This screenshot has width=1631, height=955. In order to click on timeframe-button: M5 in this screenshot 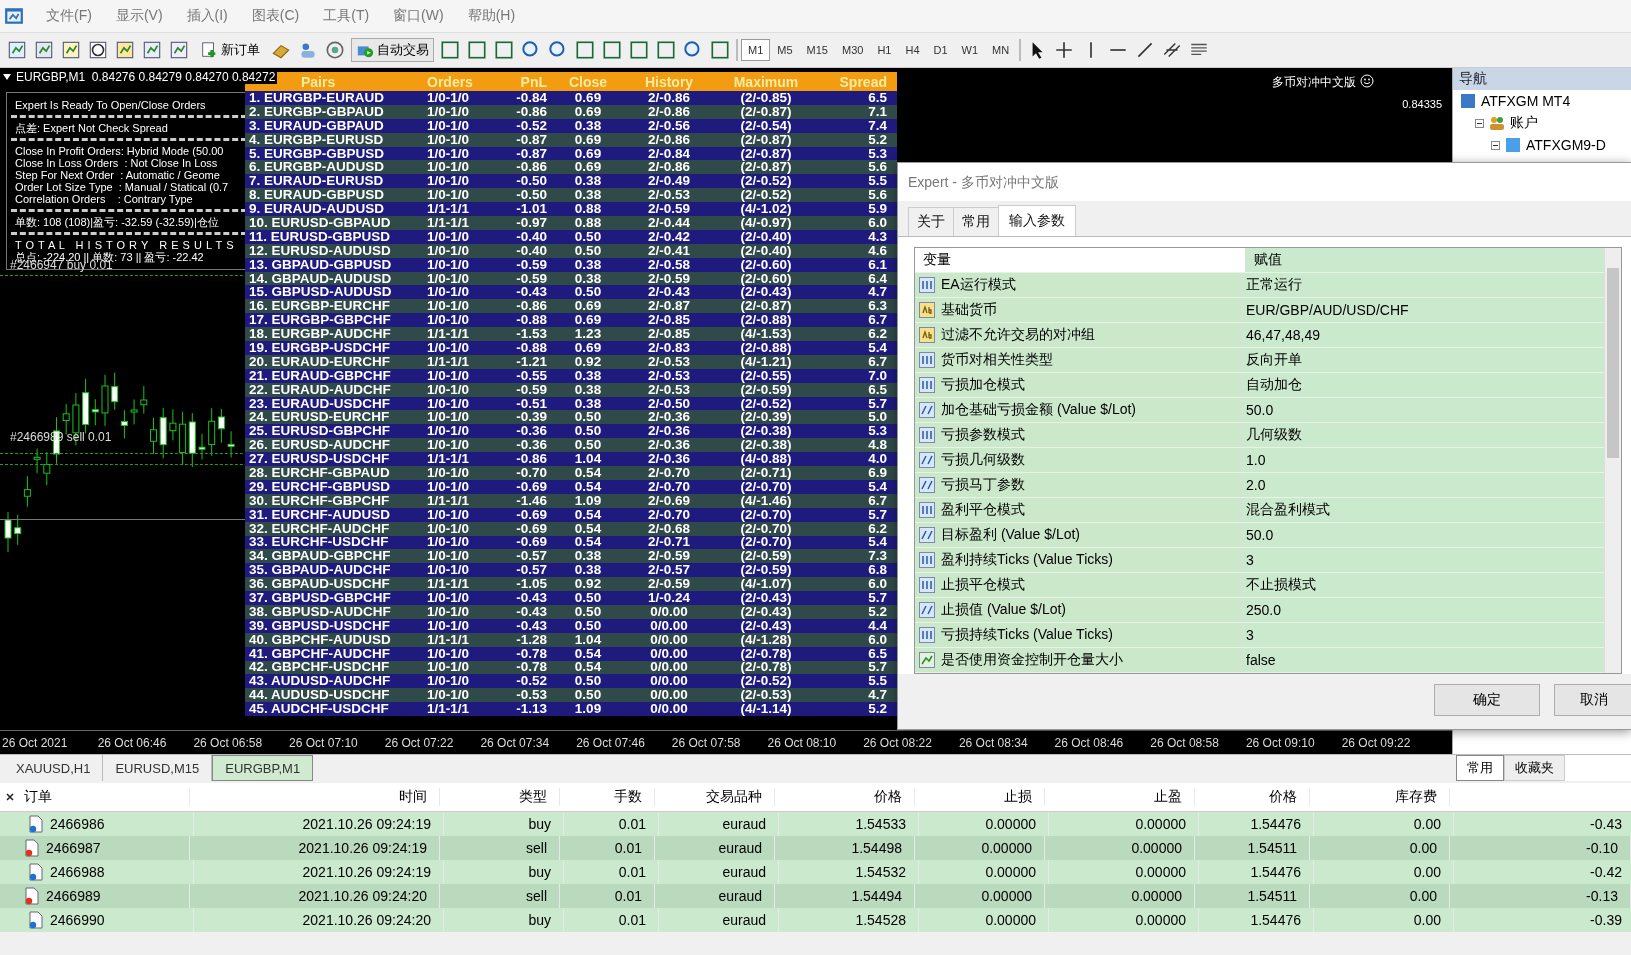, I will do `click(785, 50)`.